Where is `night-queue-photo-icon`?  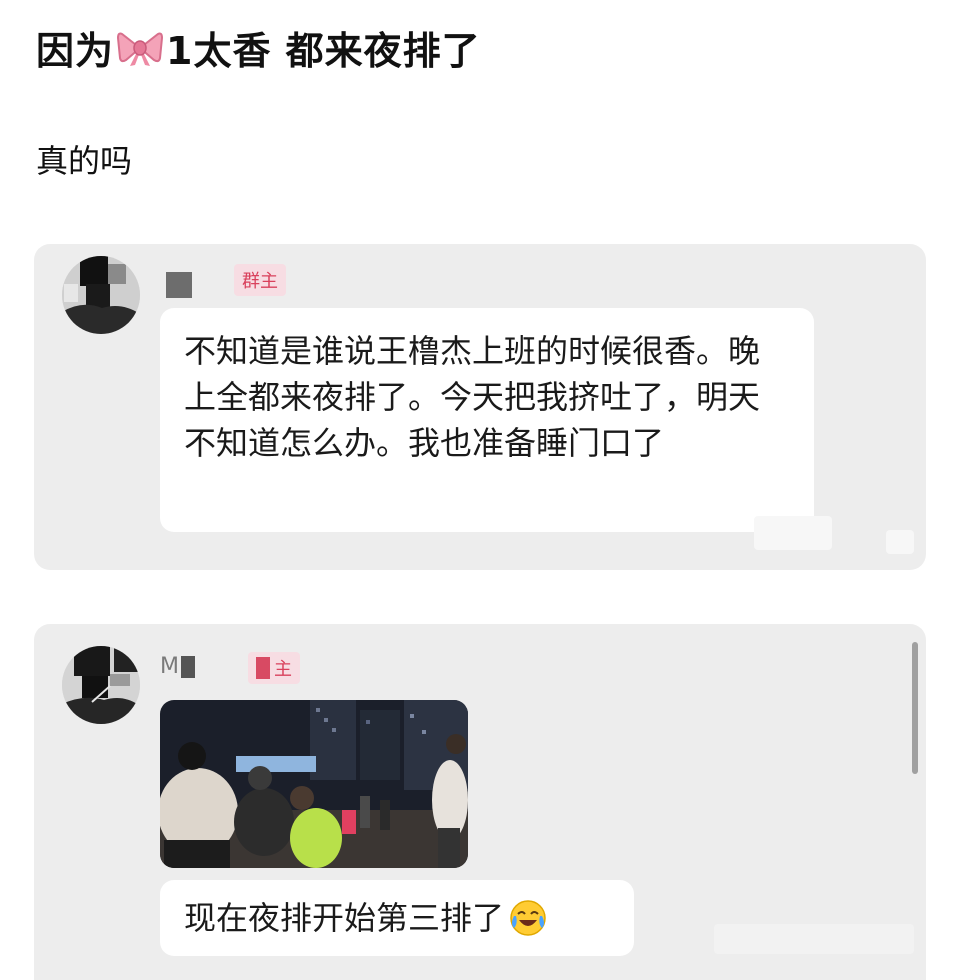 night-queue-photo-icon is located at coordinates (314, 784).